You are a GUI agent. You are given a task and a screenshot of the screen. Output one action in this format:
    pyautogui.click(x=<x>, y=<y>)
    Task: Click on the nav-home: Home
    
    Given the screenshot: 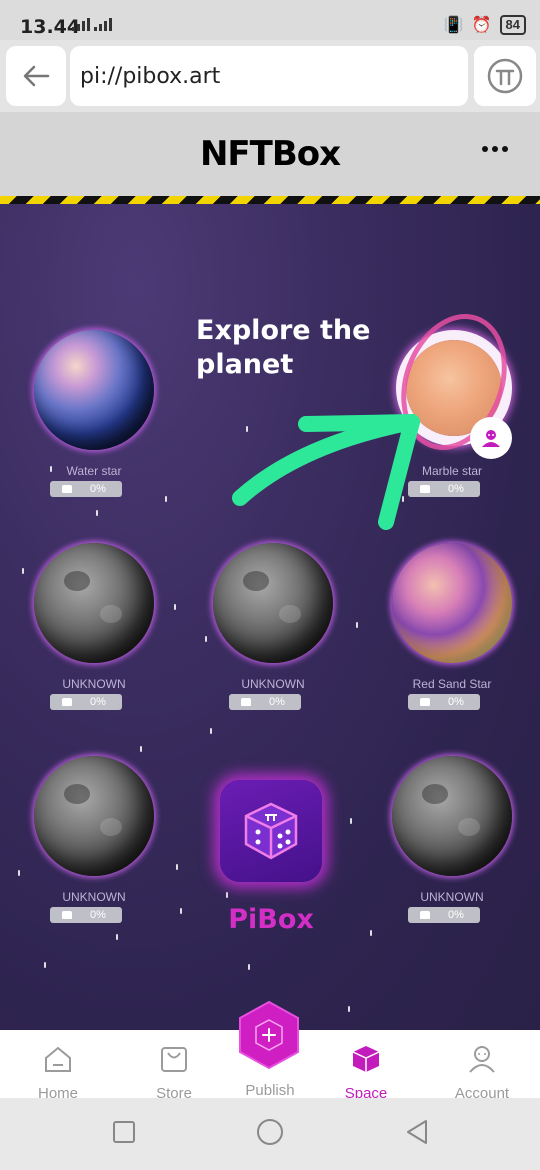 What is the action you would take?
    pyautogui.click(x=58, y=1073)
    